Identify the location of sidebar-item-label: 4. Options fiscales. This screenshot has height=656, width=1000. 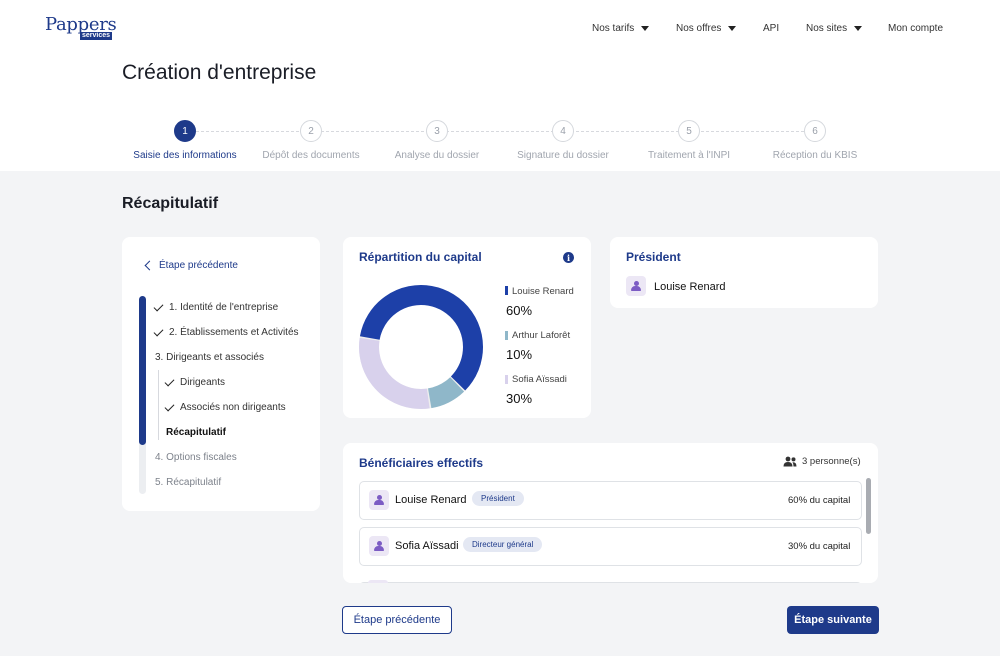
(196, 457).